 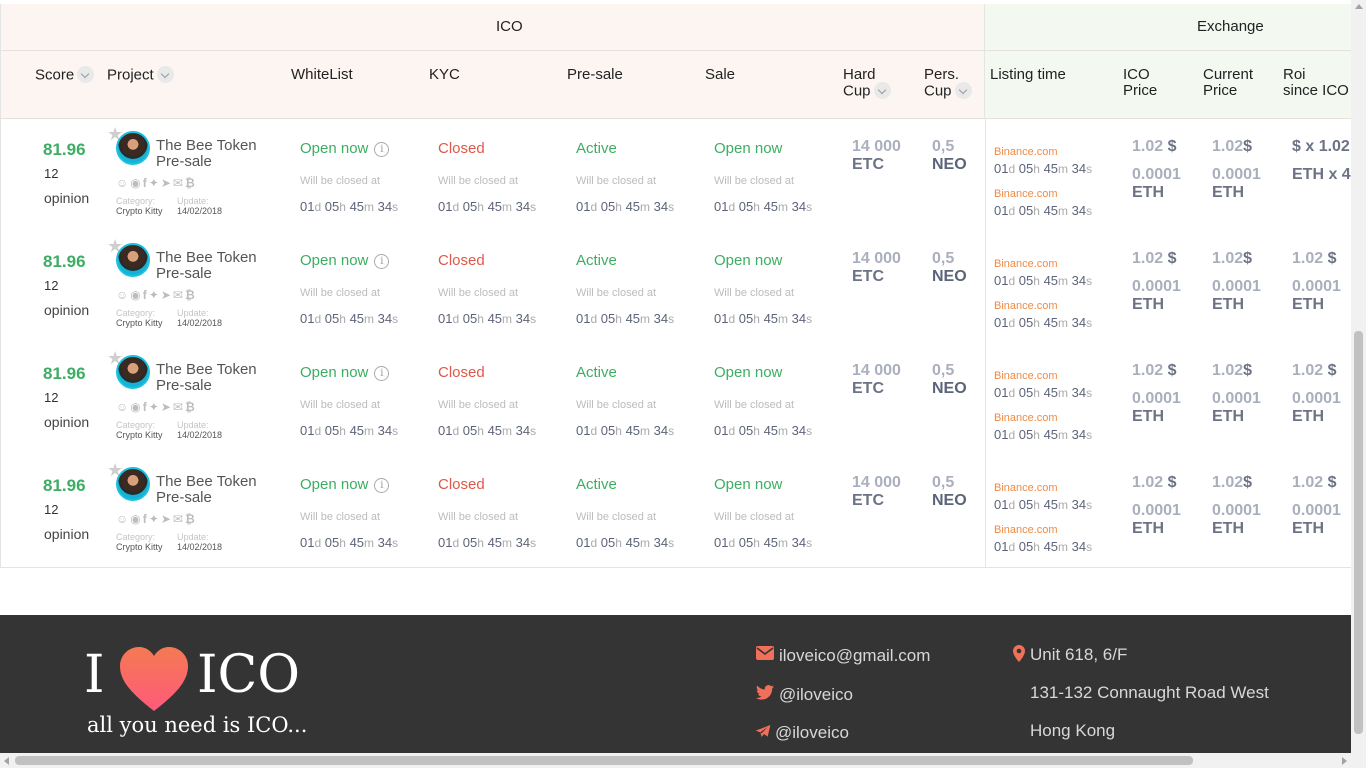 What do you see at coordinates (64, 485) in the screenshot?
I see `score-value: 81.96` at bounding box center [64, 485].